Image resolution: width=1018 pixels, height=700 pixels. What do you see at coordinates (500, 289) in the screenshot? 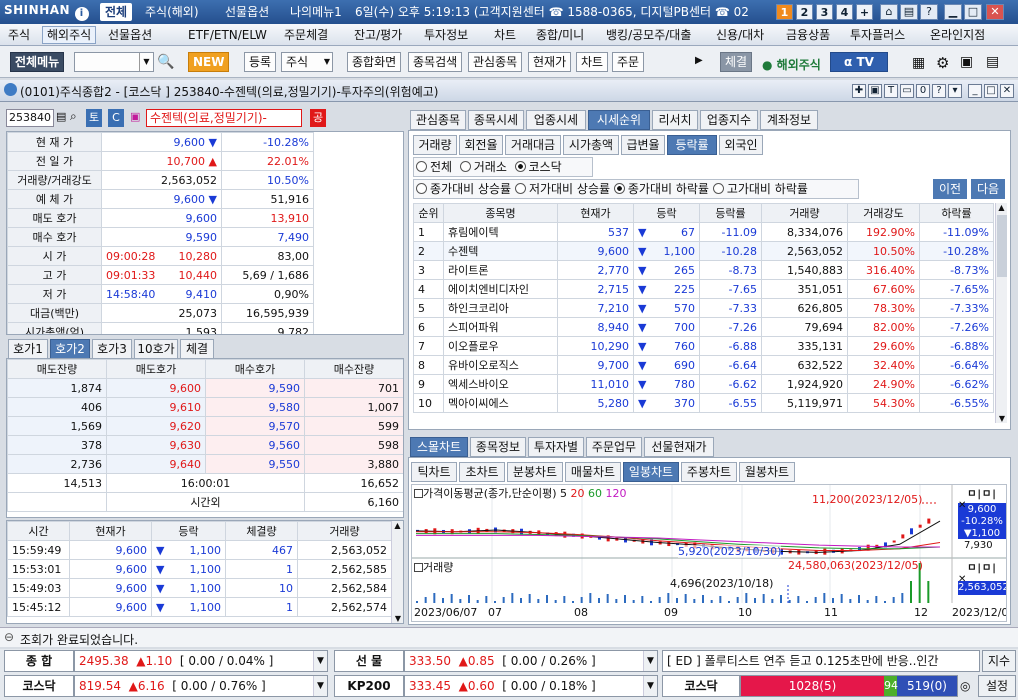
I see `stock-name-cell: 에이치엔비디자인` at bounding box center [500, 289].